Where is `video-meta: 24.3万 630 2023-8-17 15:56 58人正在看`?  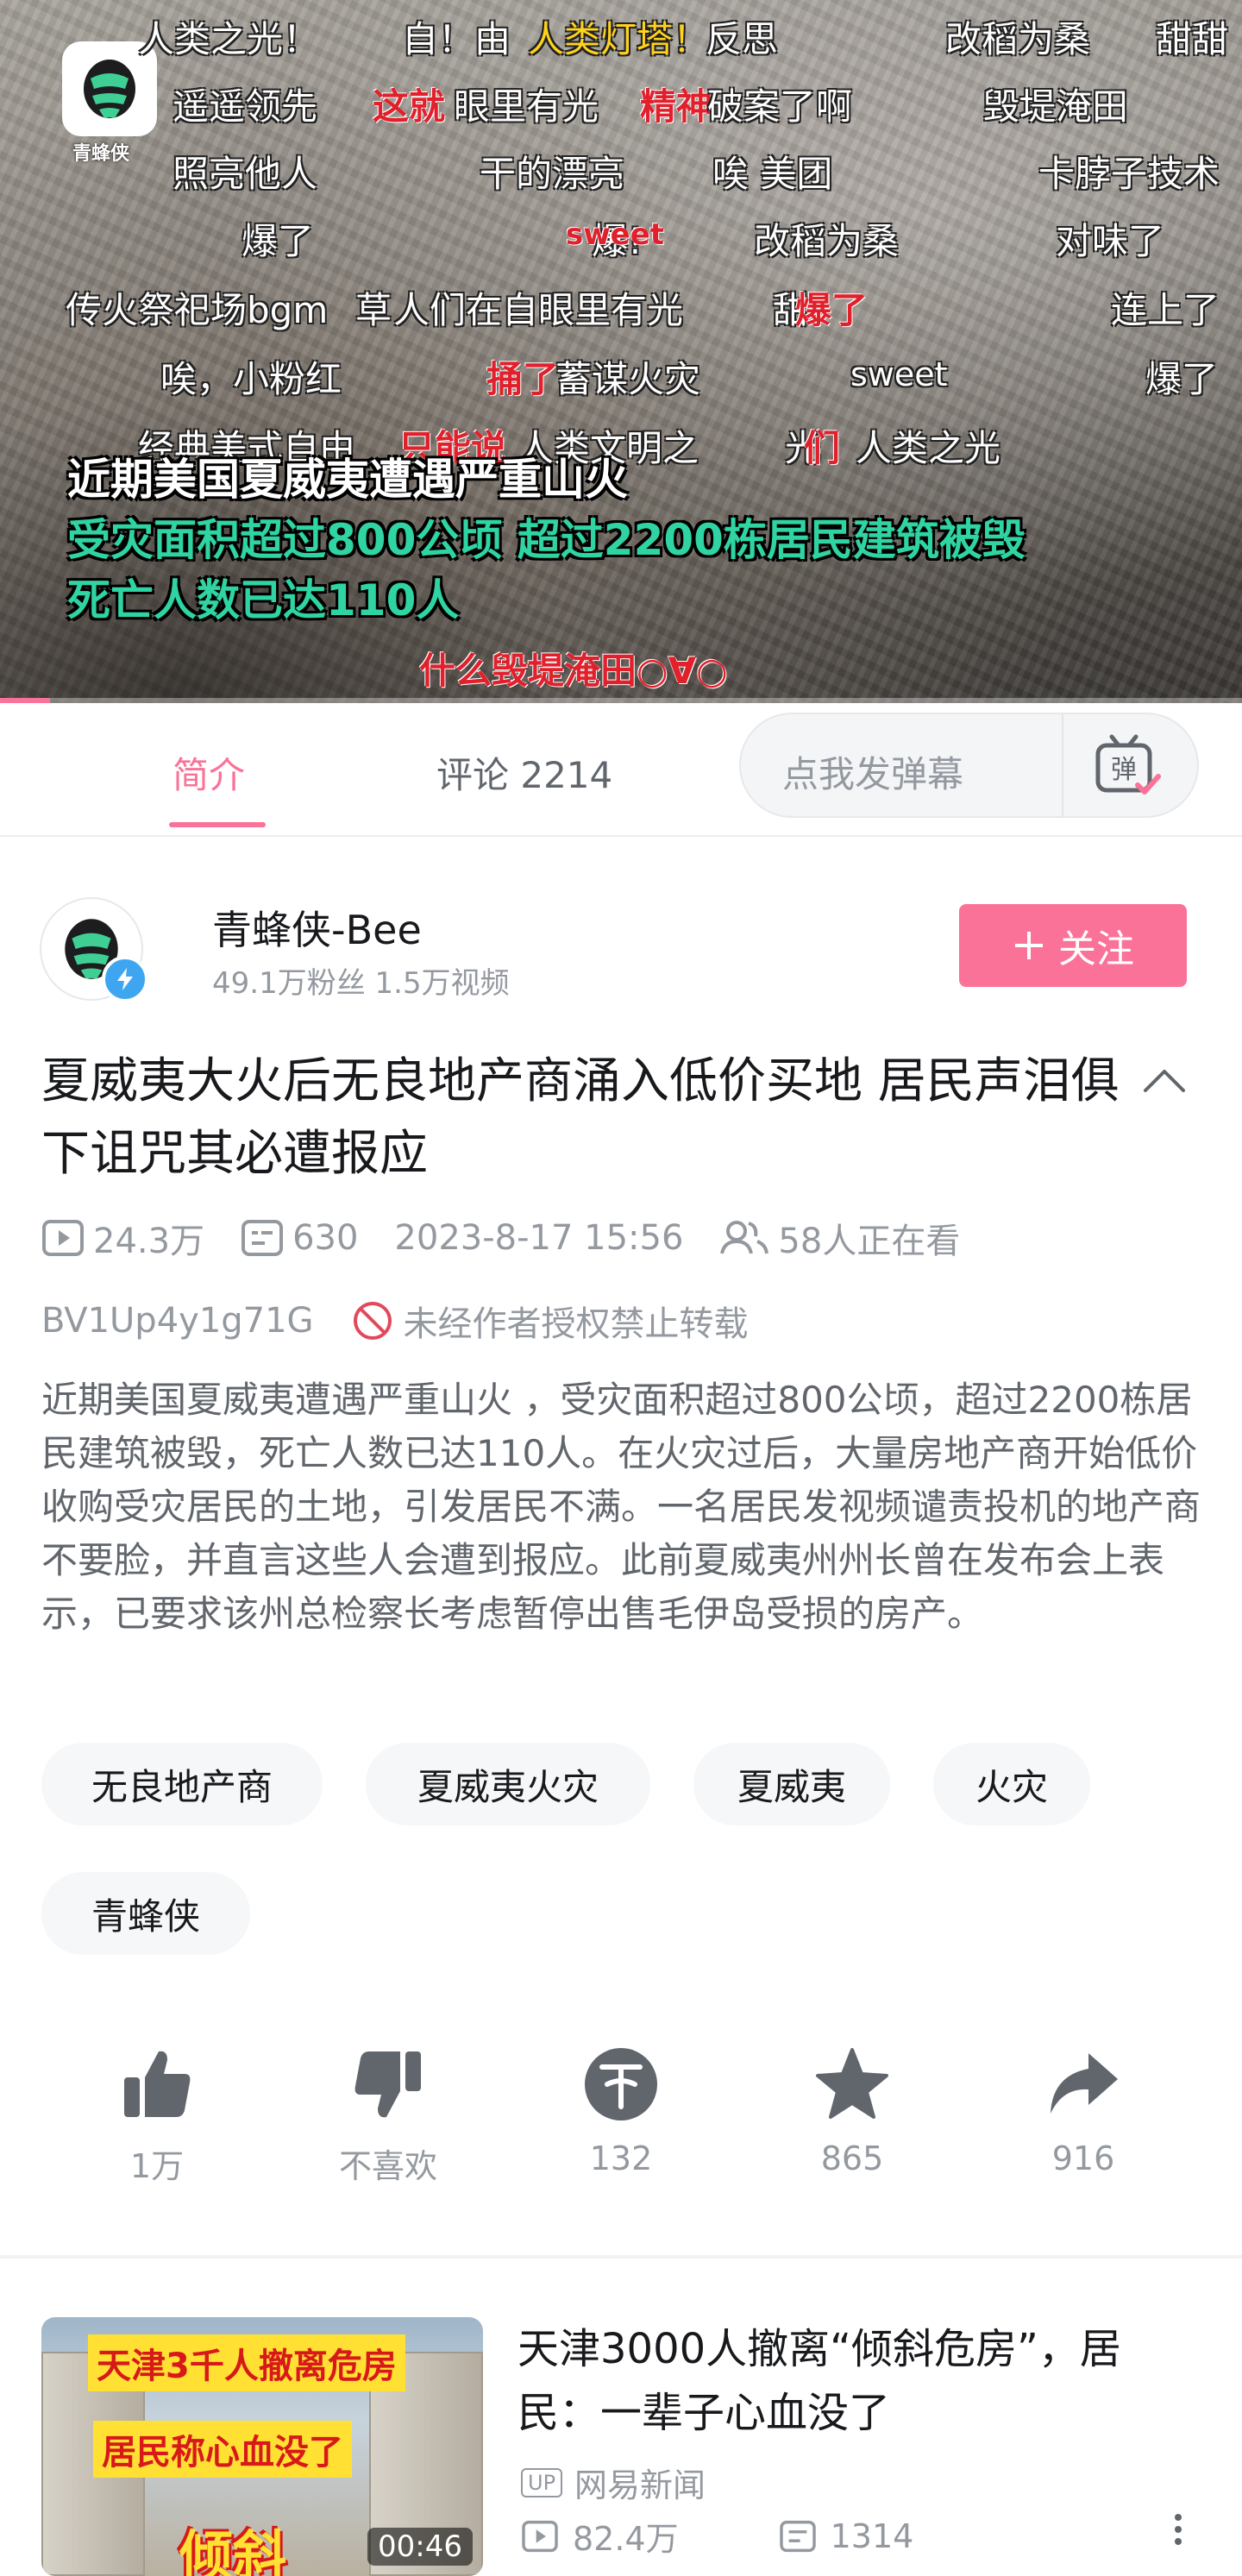 video-meta: 24.3万 630 2023-8-17 15:56 58人正在看 is located at coordinates (519, 1238).